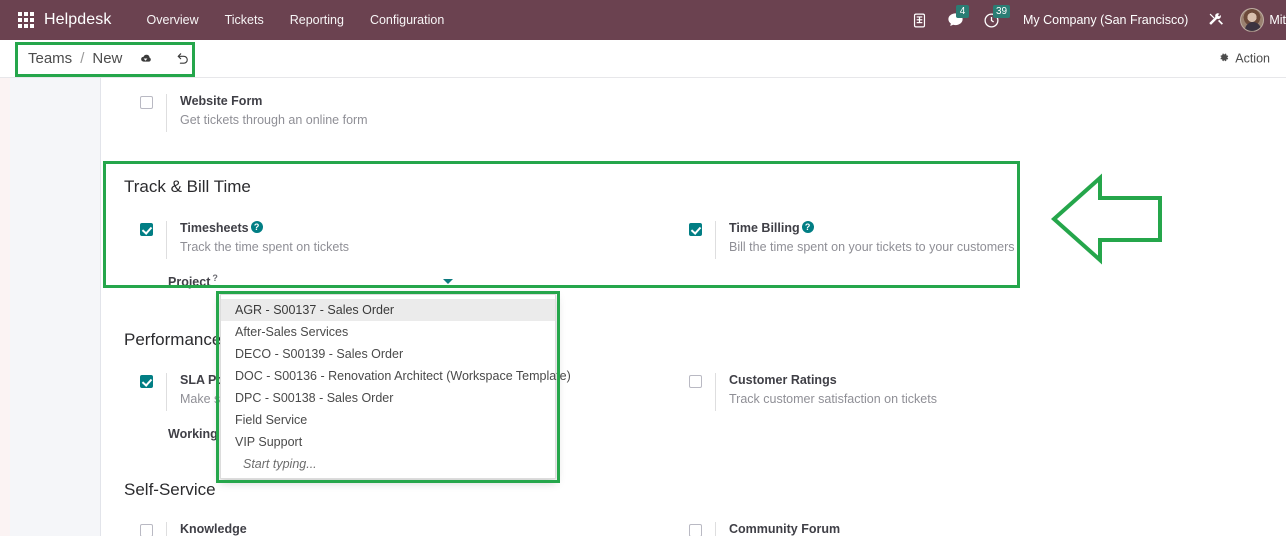 The image size is (1286, 536). What do you see at coordinates (55, 307) in the screenshot?
I see `settings-sidebar` at bounding box center [55, 307].